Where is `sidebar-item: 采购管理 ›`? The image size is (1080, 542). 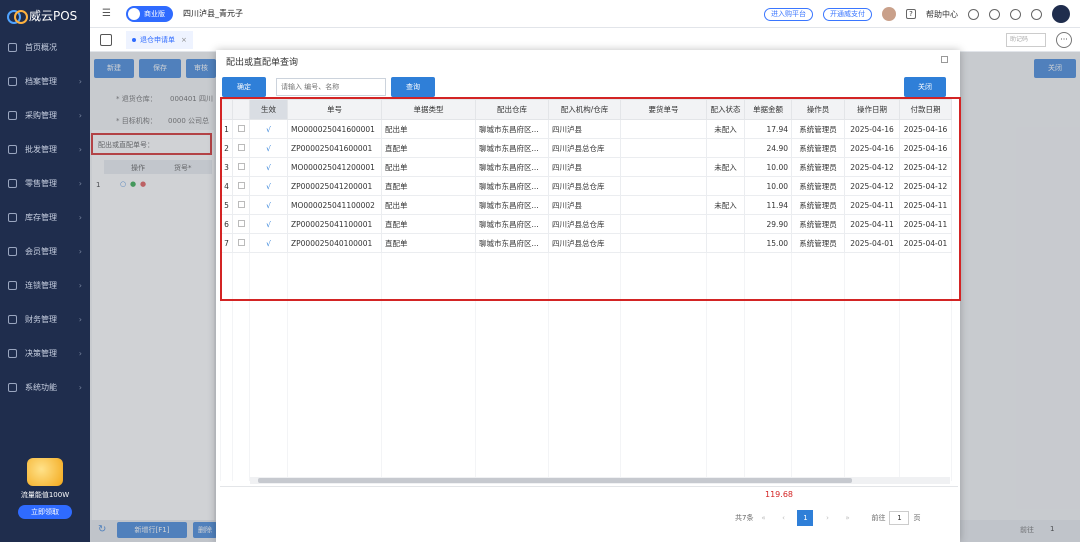 sidebar-item: 采购管理 › is located at coordinates (45, 115).